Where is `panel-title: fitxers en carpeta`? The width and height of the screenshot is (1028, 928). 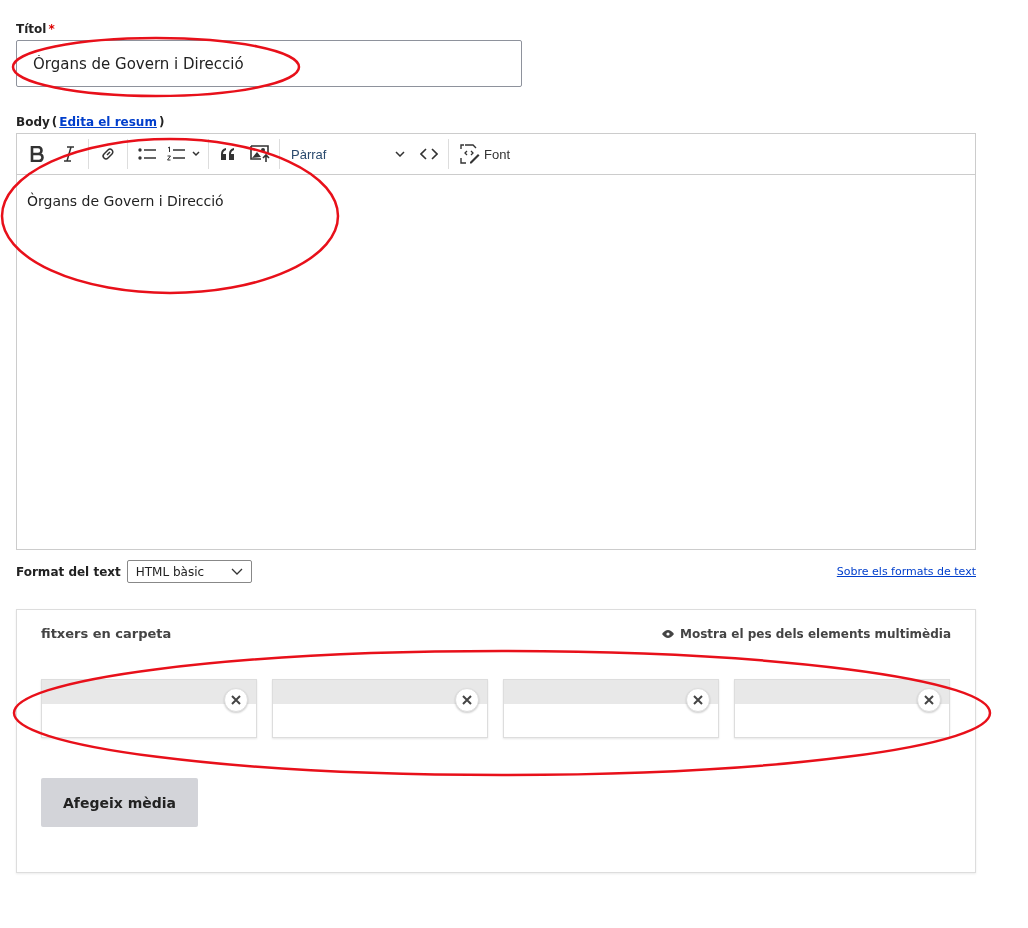 panel-title: fitxers en carpeta is located at coordinates (106, 633).